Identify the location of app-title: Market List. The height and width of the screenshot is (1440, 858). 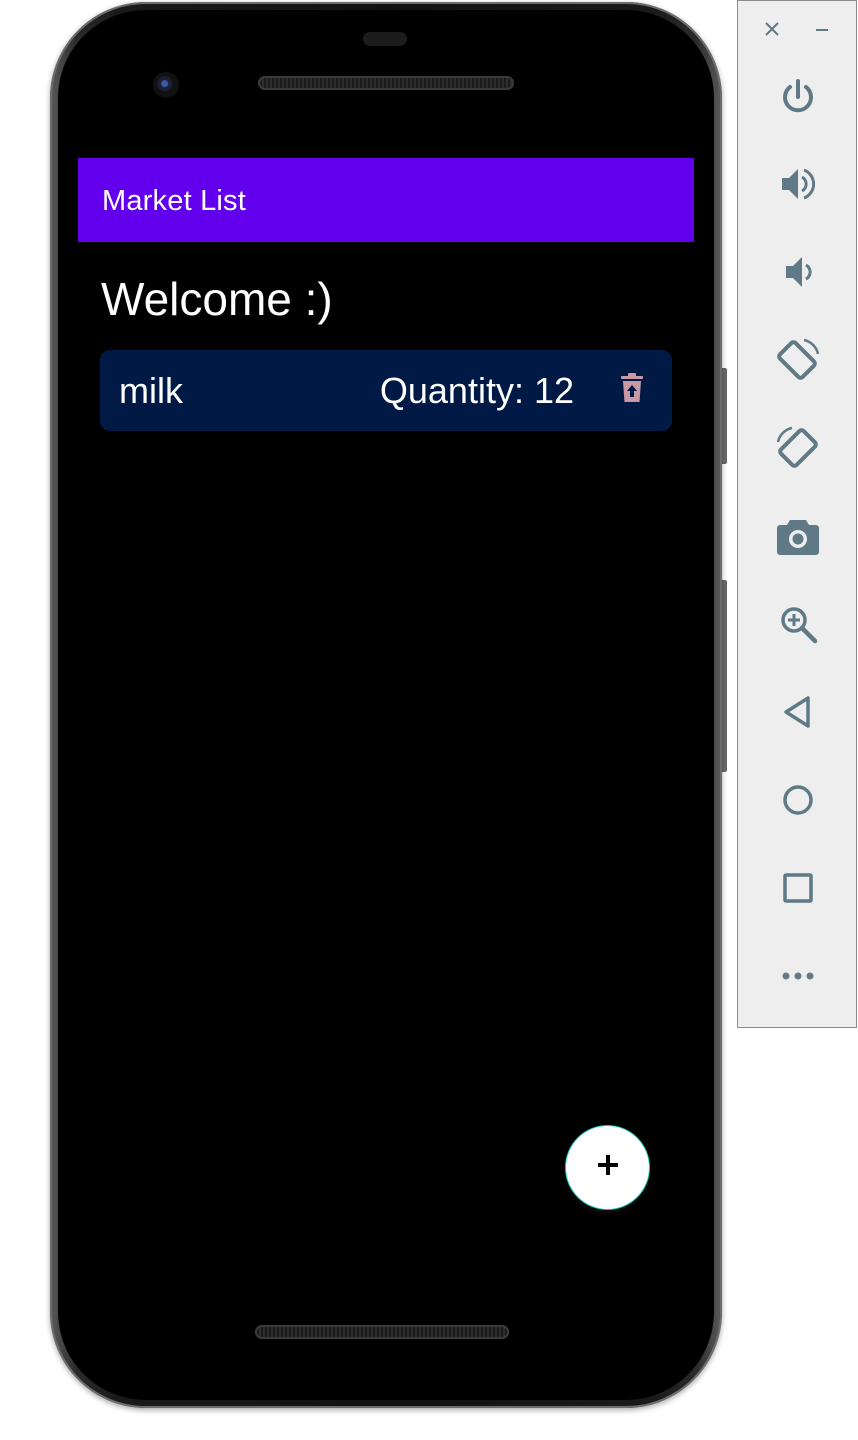
(174, 201).